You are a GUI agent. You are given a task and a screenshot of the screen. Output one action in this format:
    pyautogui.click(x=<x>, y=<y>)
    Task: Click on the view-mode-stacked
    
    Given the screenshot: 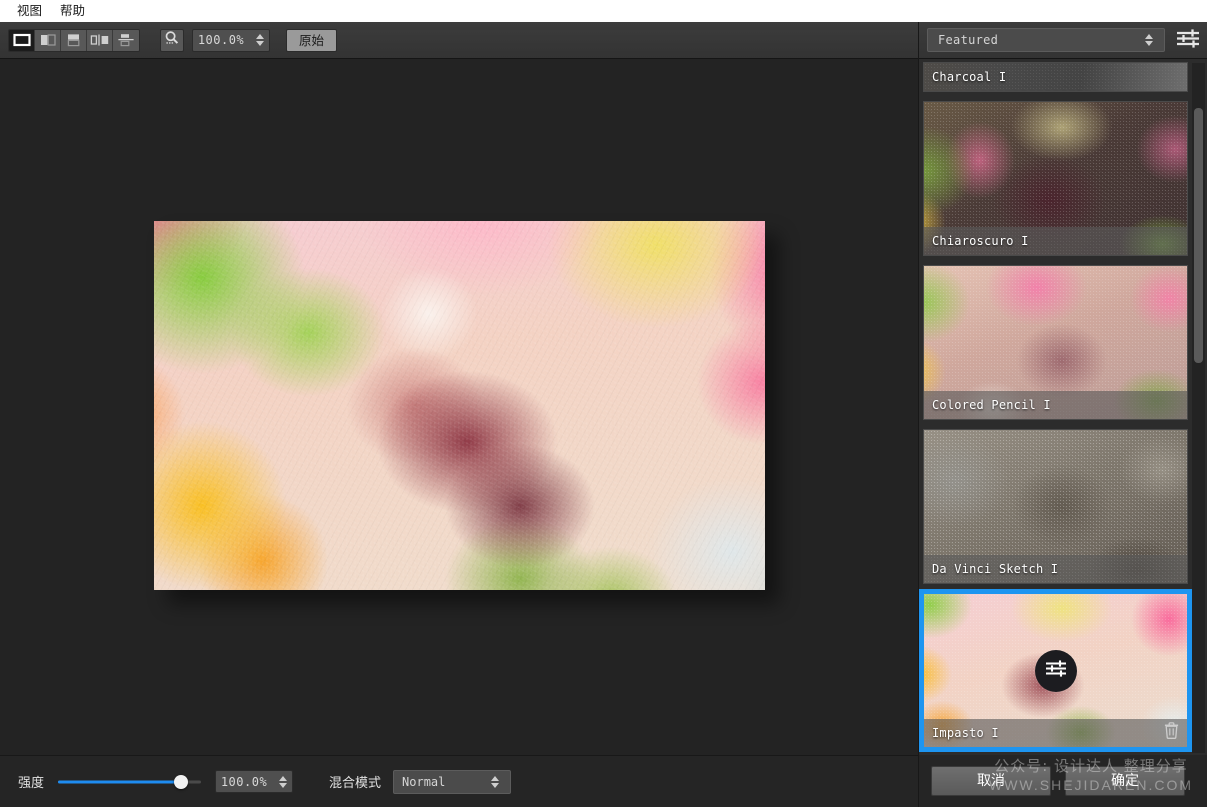 What is the action you would take?
    pyautogui.click(x=126, y=40)
    